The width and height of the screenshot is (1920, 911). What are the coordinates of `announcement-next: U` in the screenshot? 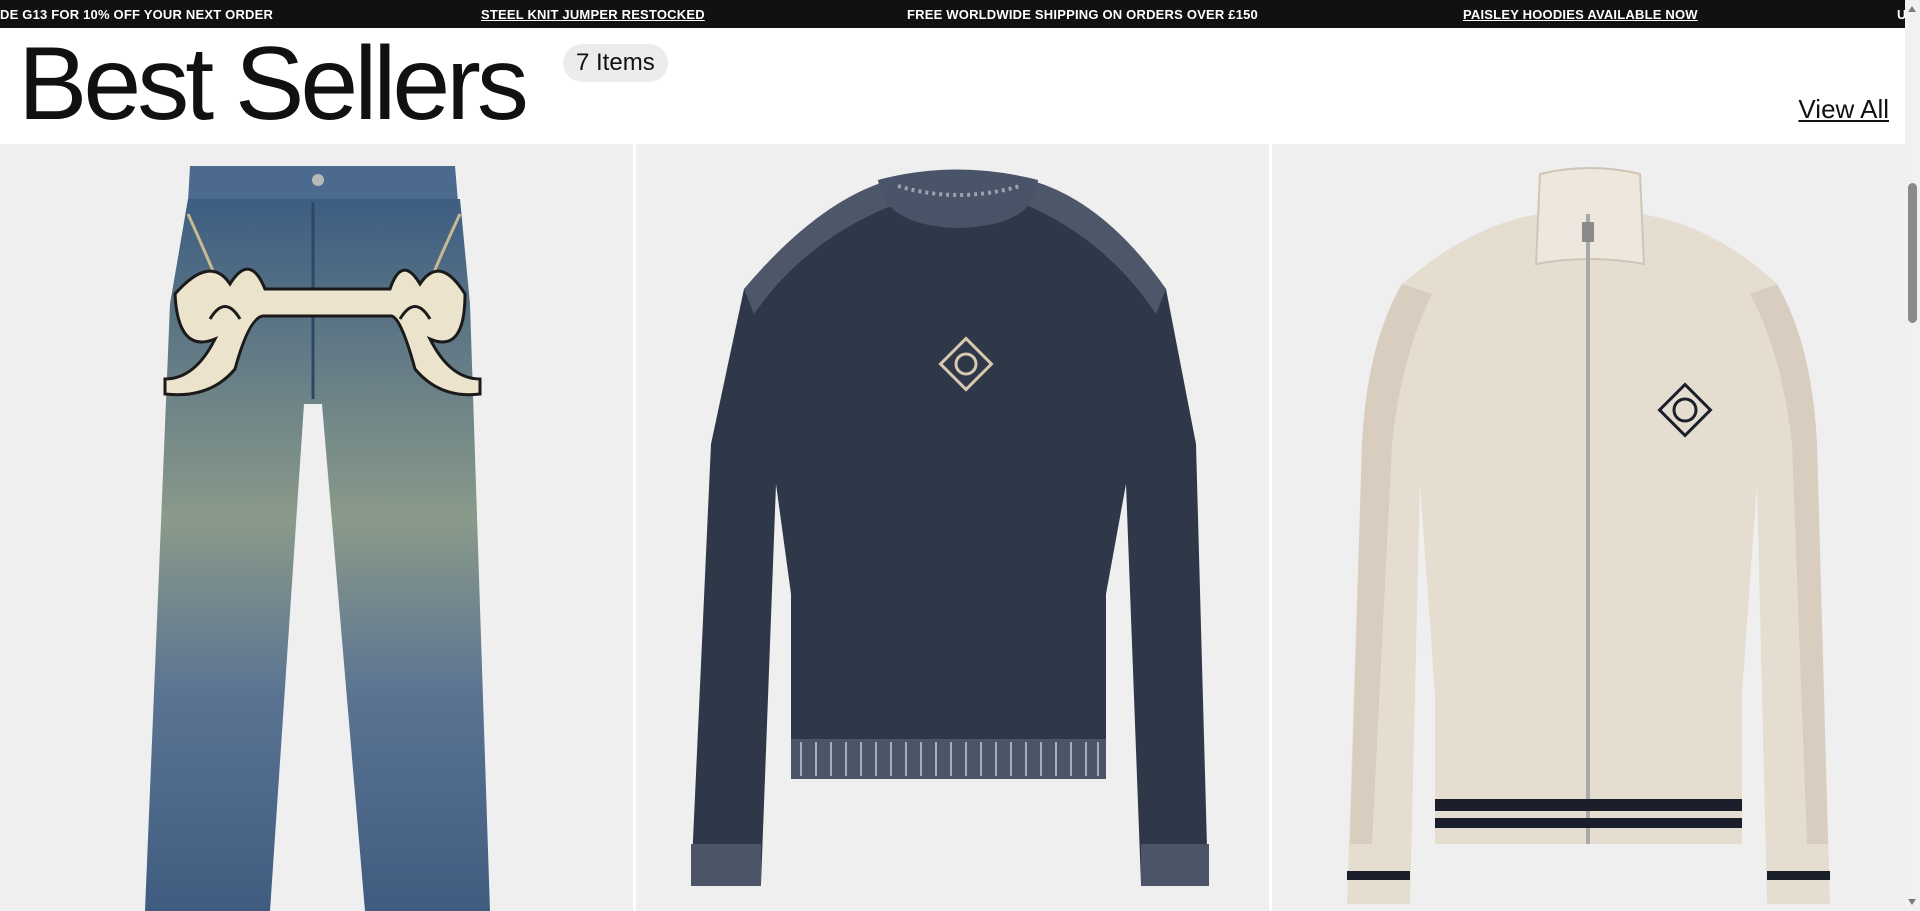 It's located at (1901, 14).